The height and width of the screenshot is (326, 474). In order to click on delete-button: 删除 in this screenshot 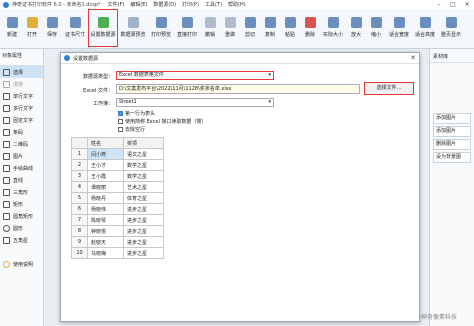, I will do `click(310, 28)`.